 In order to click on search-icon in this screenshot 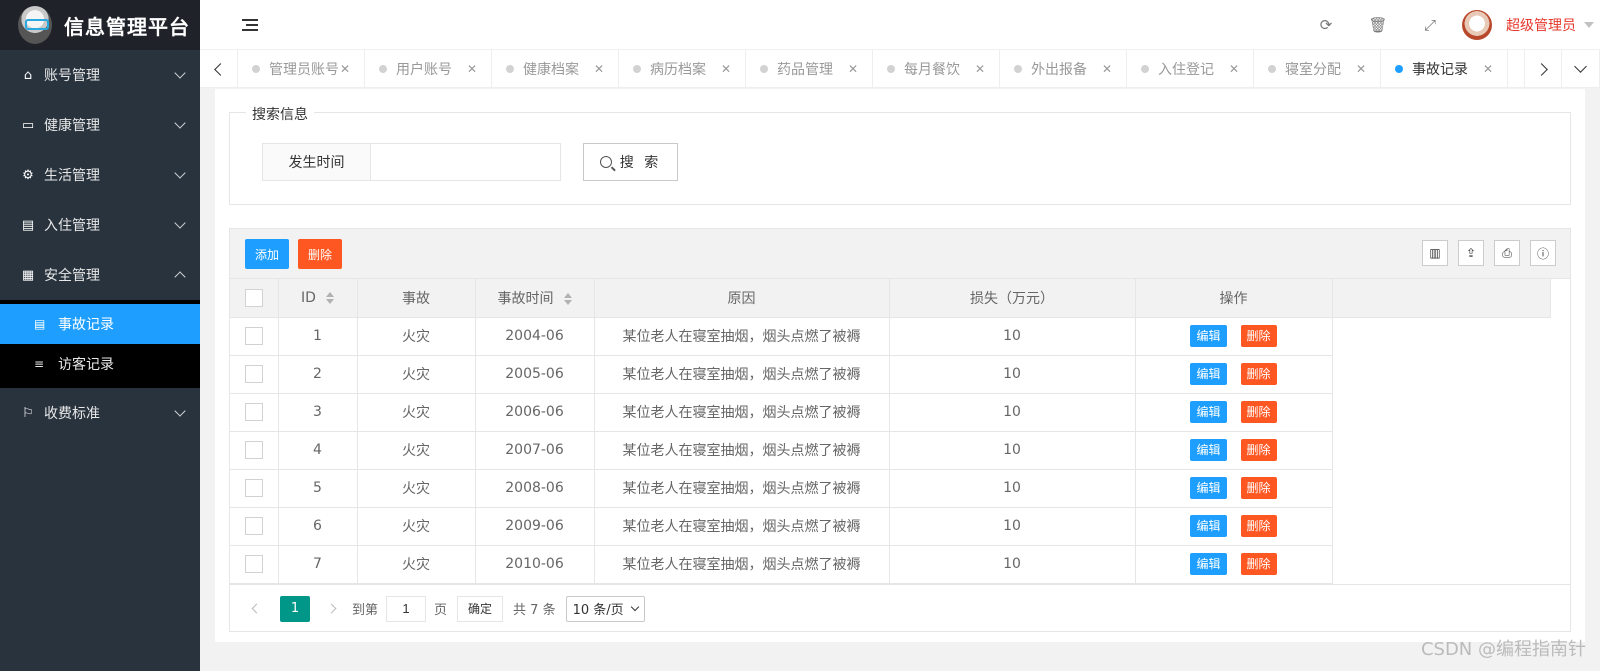, I will do `click(605, 162)`.